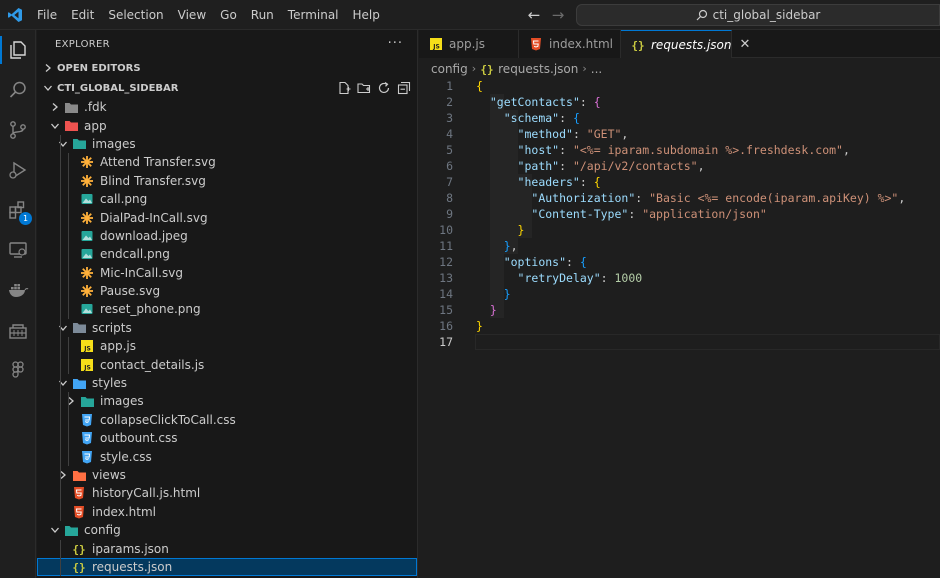 The image size is (940, 578). What do you see at coordinates (446, 326) in the screenshot?
I see `line-number: 16` at bounding box center [446, 326].